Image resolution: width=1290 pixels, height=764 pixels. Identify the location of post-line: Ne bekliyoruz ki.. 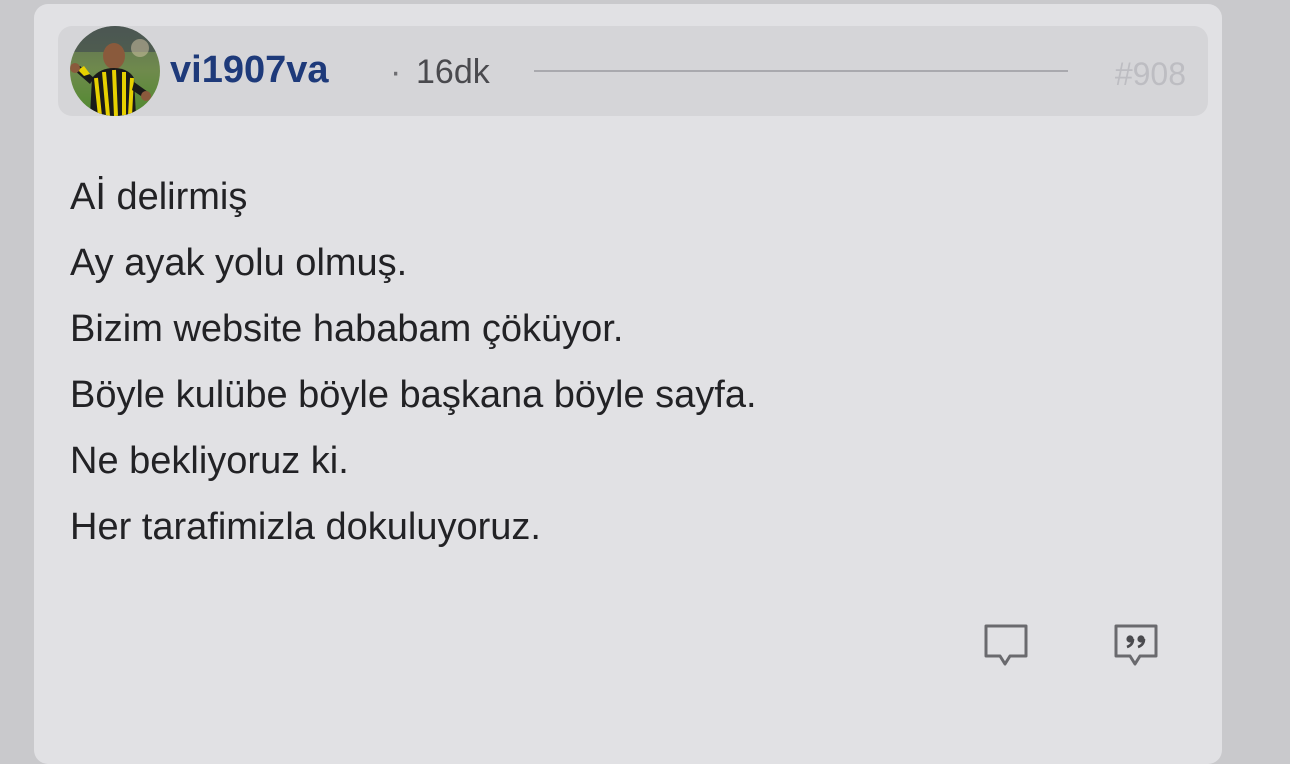
(209, 461).